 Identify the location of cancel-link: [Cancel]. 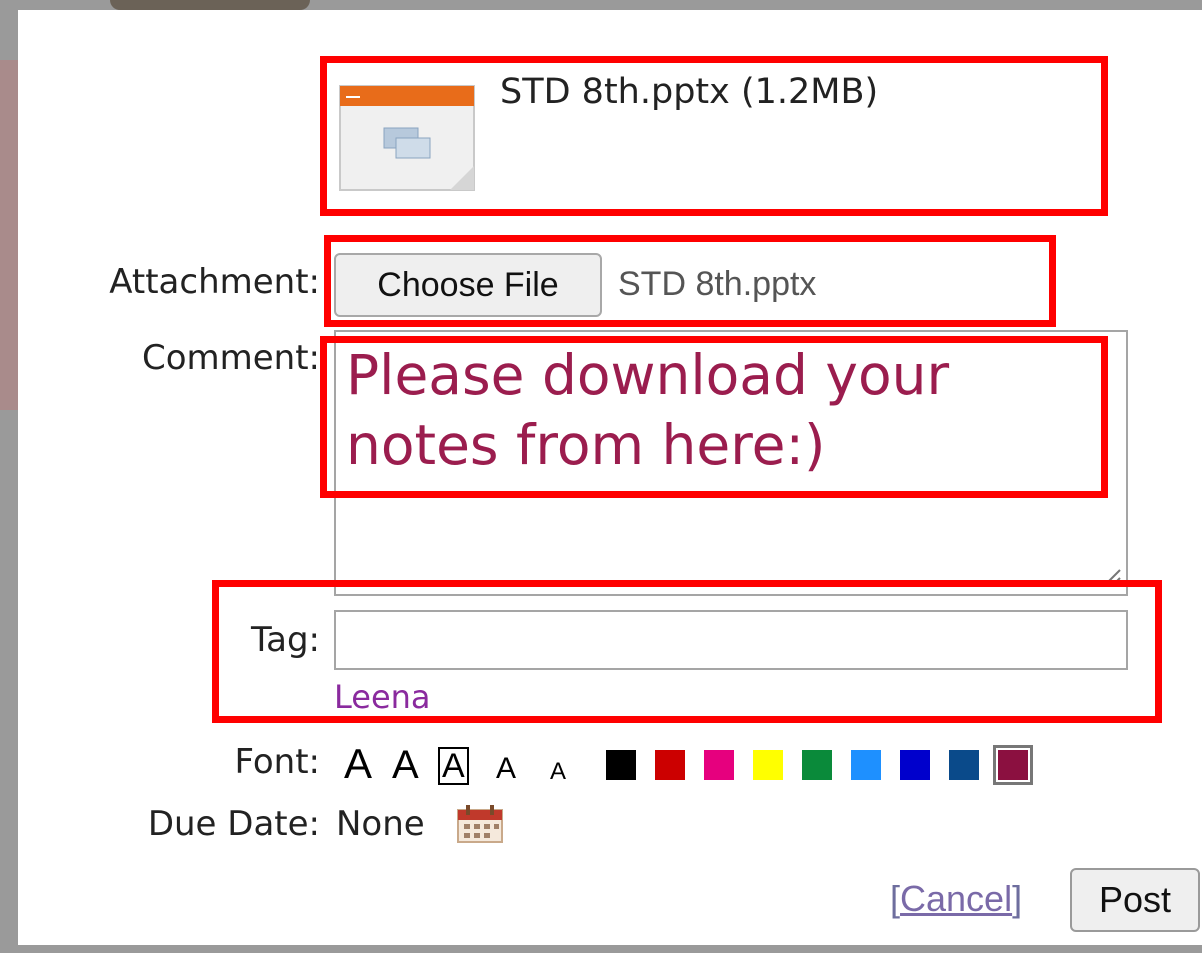
(956, 899).